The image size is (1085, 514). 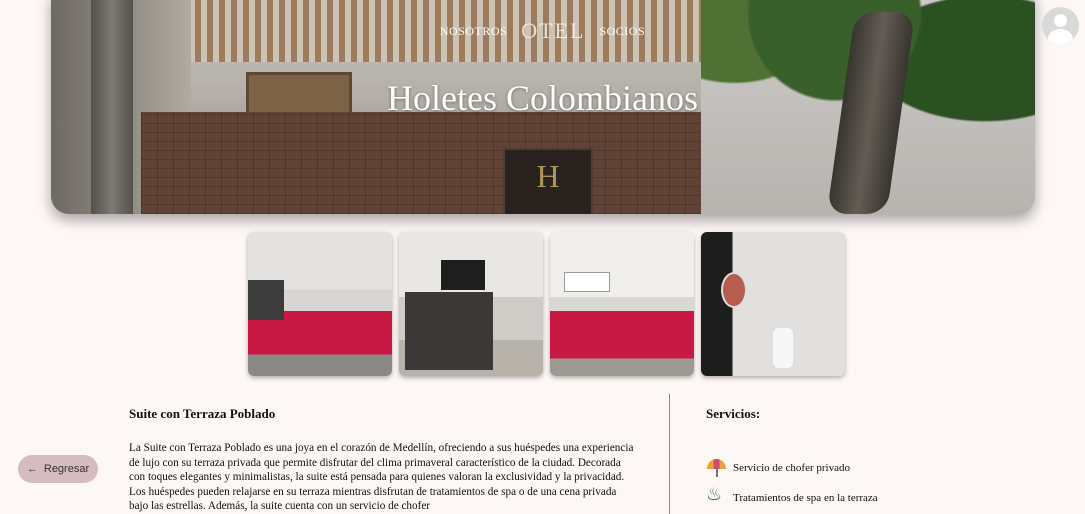 What do you see at coordinates (791, 467) in the screenshot?
I see `service-label: Servicio de chofer privado` at bounding box center [791, 467].